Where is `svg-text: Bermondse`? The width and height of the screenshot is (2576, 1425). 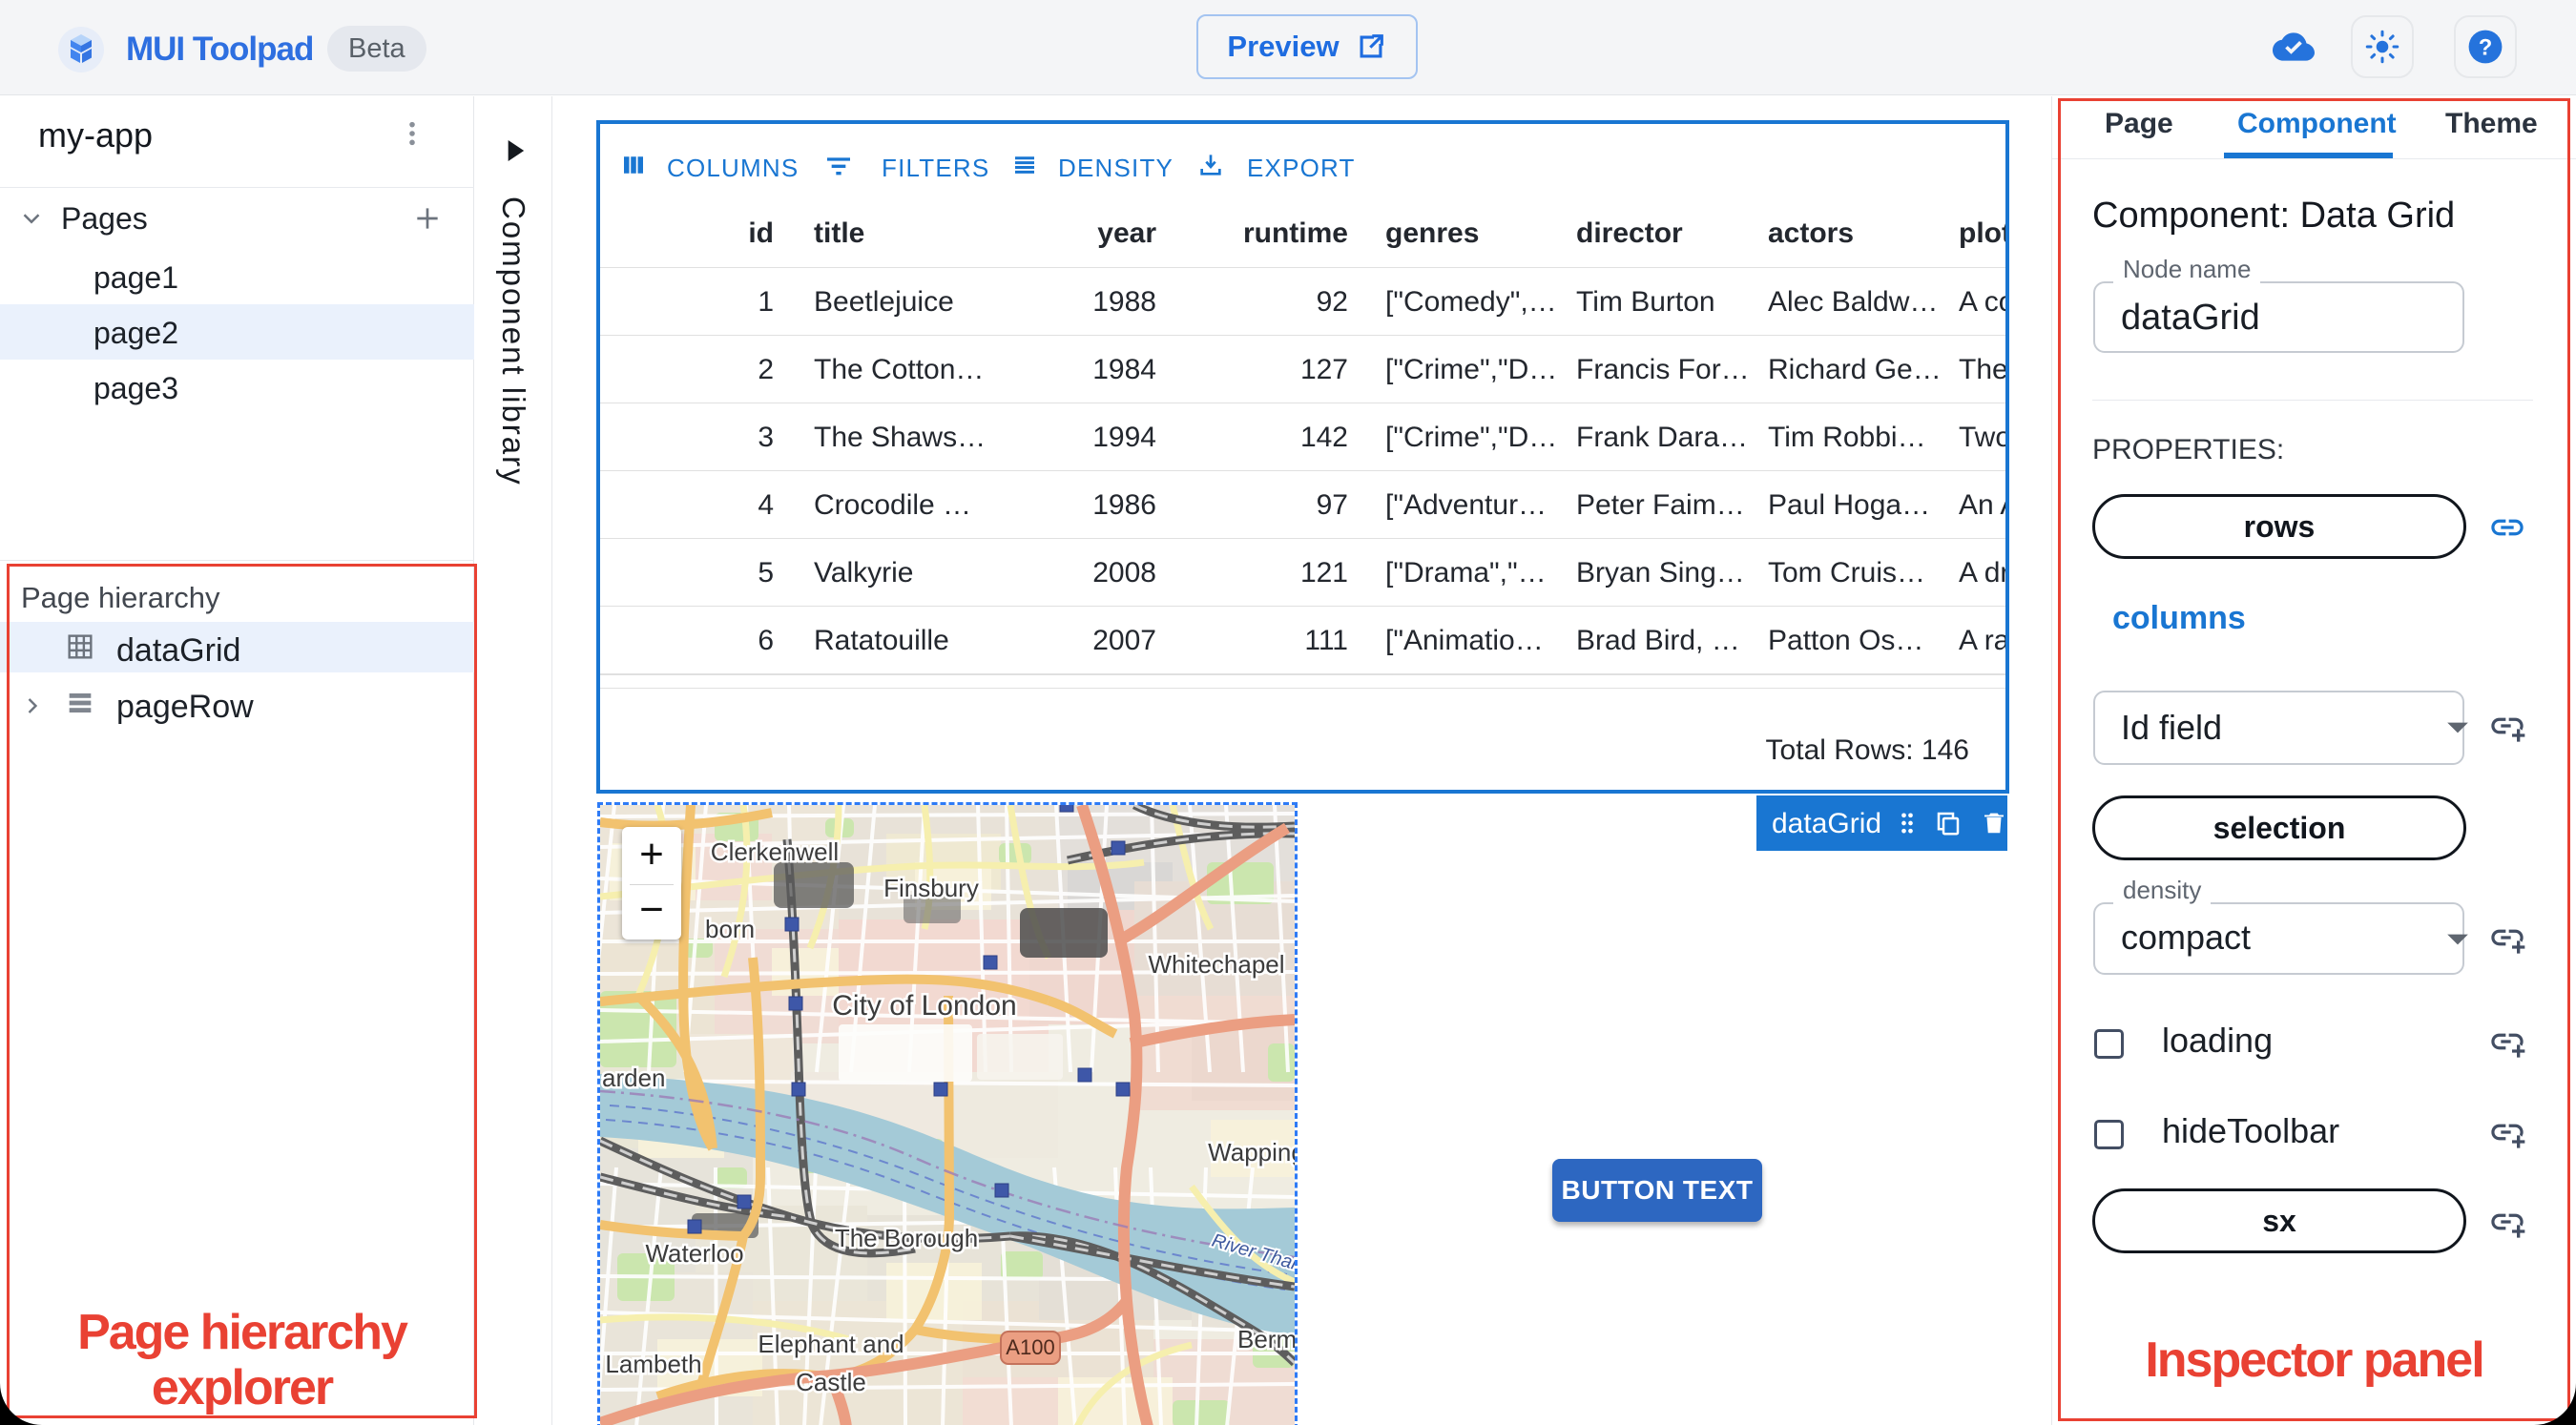 svg-text: Bermondse is located at coordinates (1266, 1339).